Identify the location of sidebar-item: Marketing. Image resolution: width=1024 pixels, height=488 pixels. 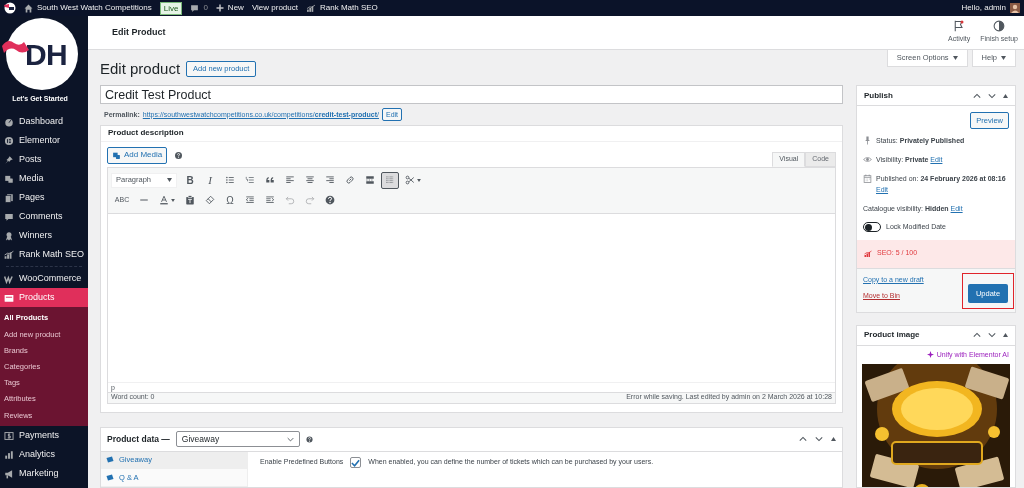
(44, 474).